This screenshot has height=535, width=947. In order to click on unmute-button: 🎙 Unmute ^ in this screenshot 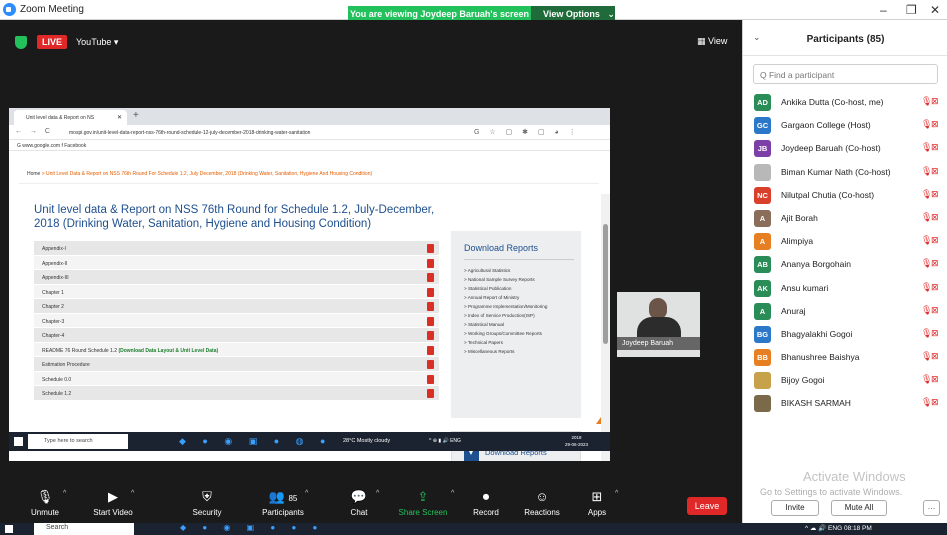, I will do `click(45, 502)`.